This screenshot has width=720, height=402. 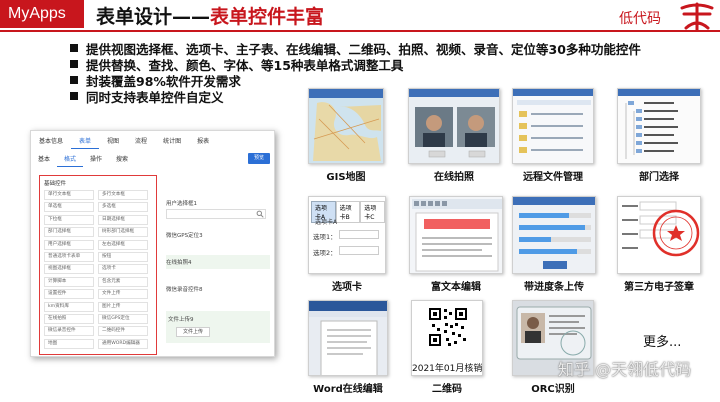 What do you see at coordinates (85, 142) in the screenshot?
I see `tab-form: 表单` at bounding box center [85, 142].